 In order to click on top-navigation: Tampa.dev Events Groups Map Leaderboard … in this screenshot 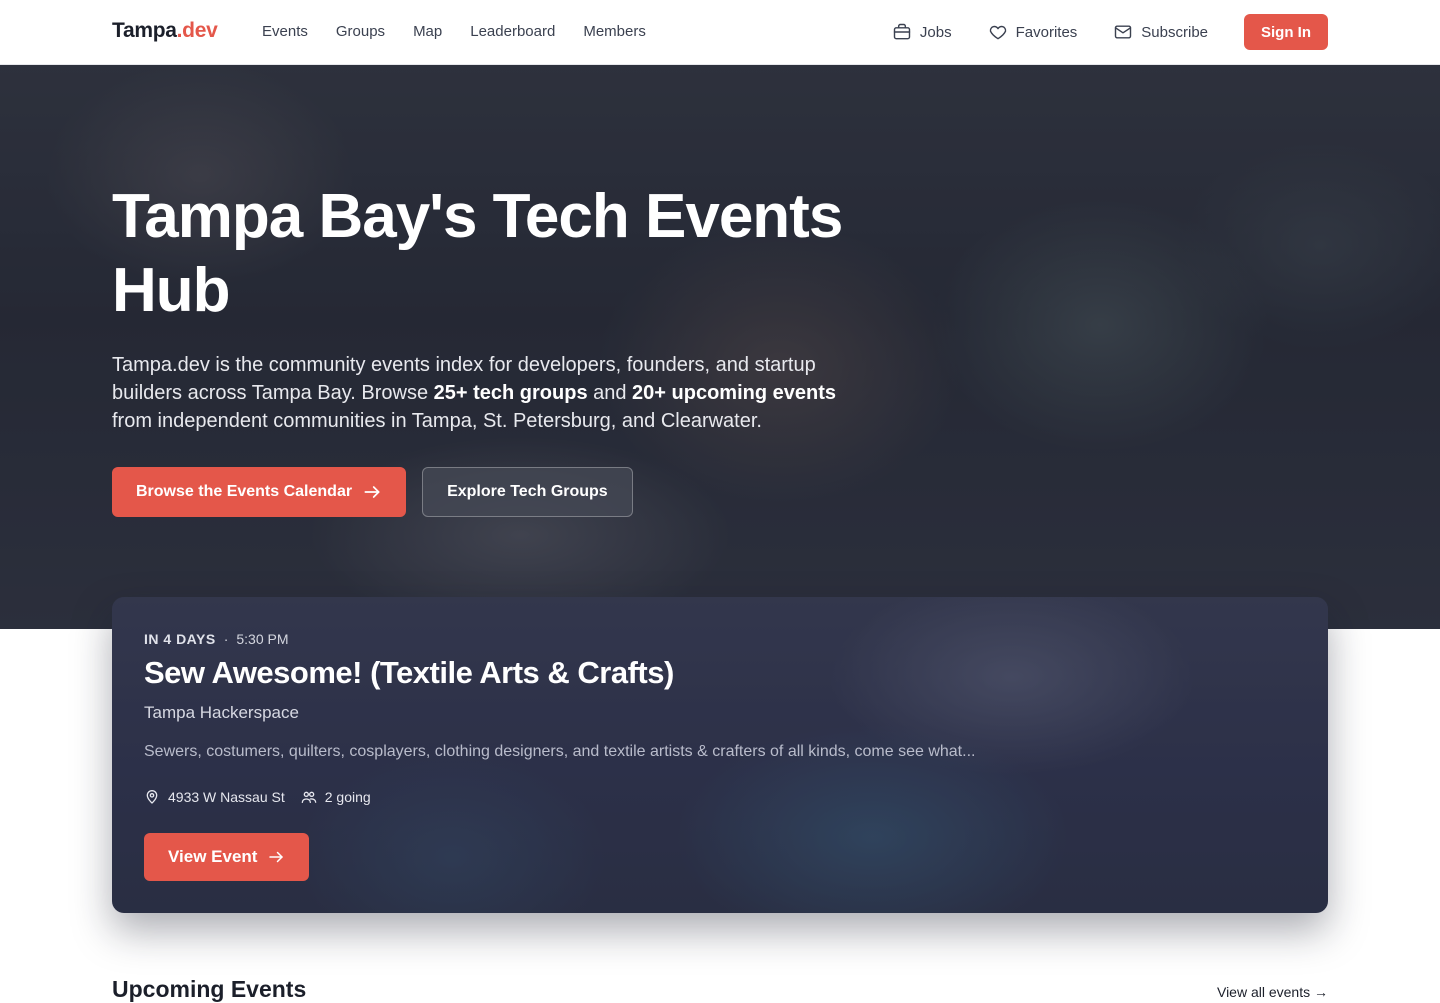, I will do `click(720, 32)`.